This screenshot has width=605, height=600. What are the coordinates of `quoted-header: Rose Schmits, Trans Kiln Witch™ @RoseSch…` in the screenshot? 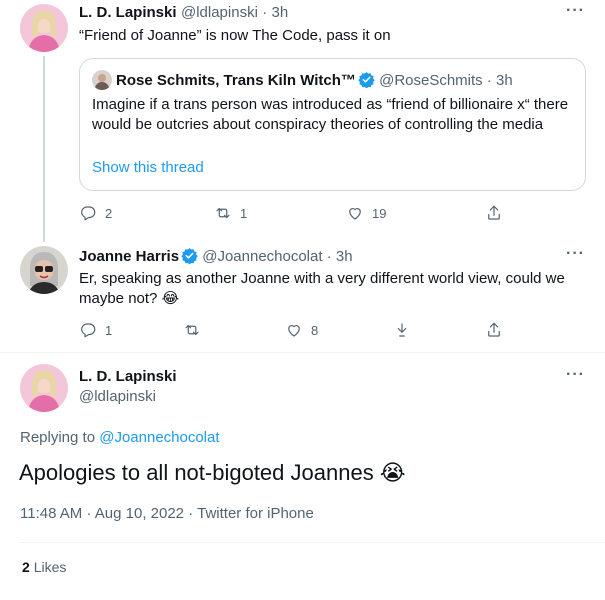 It's located at (314, 80).